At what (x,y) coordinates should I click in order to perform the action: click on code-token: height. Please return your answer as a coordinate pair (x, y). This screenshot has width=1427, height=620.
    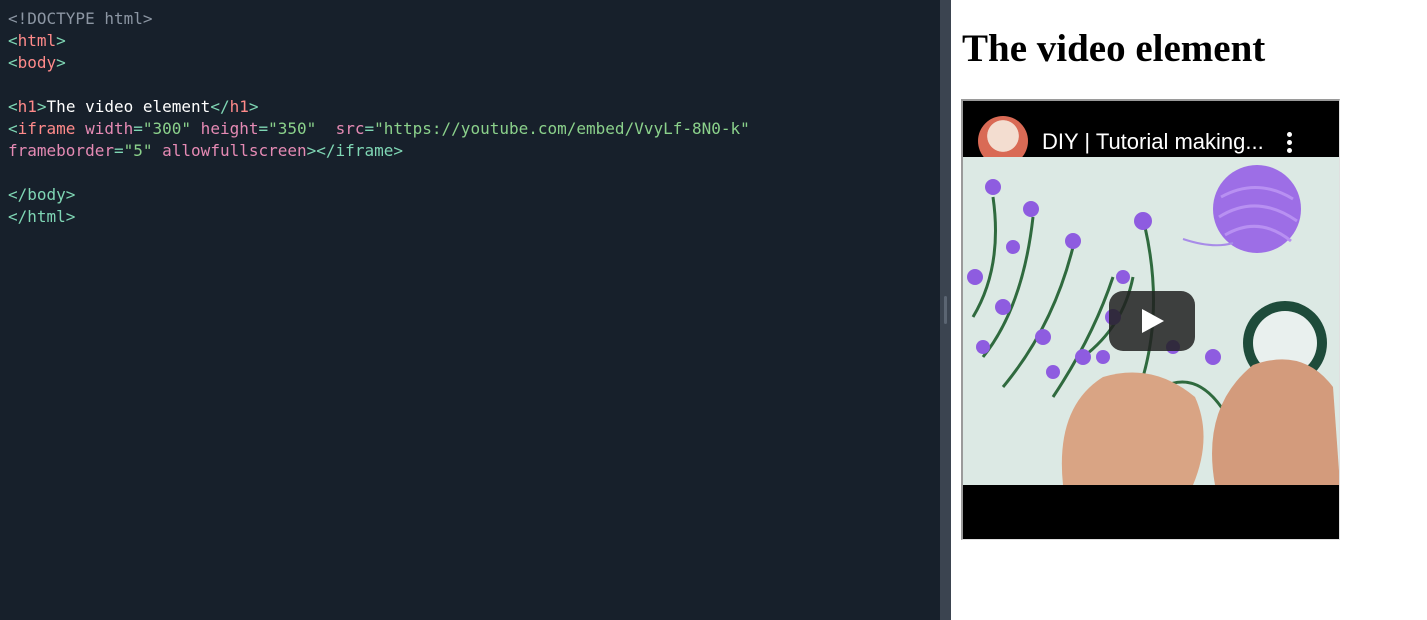
    Looking at the image, I should click on (225, 128).